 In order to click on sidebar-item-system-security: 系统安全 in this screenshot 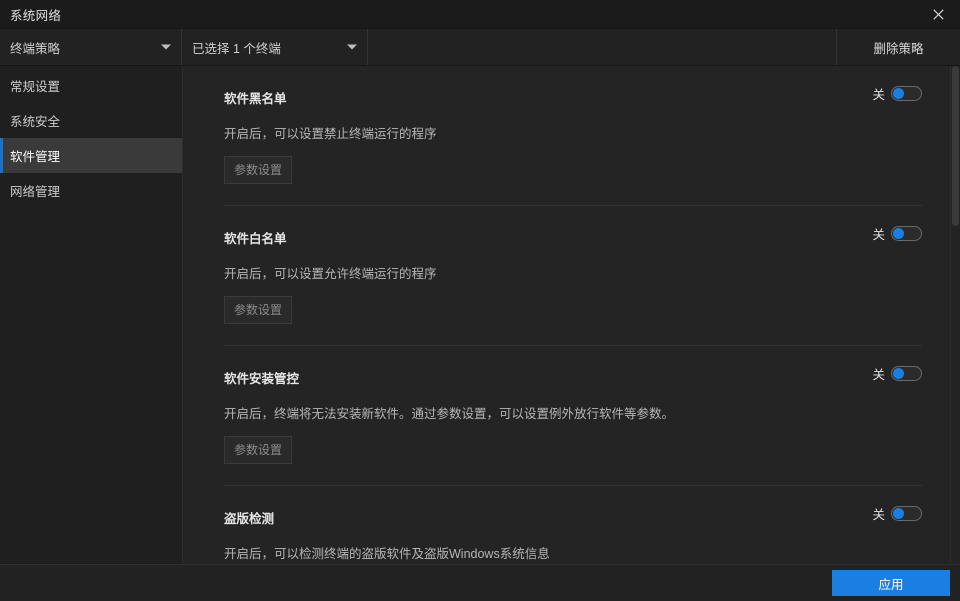, I will do `click(91, 120)`.